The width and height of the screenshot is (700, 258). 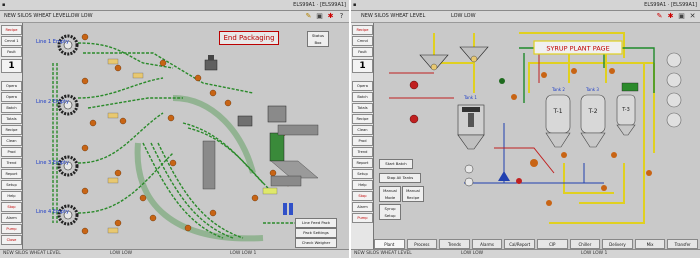 I want to click on line-feed-pack-button: Line Feed Pack, so click(x=316, y=223).